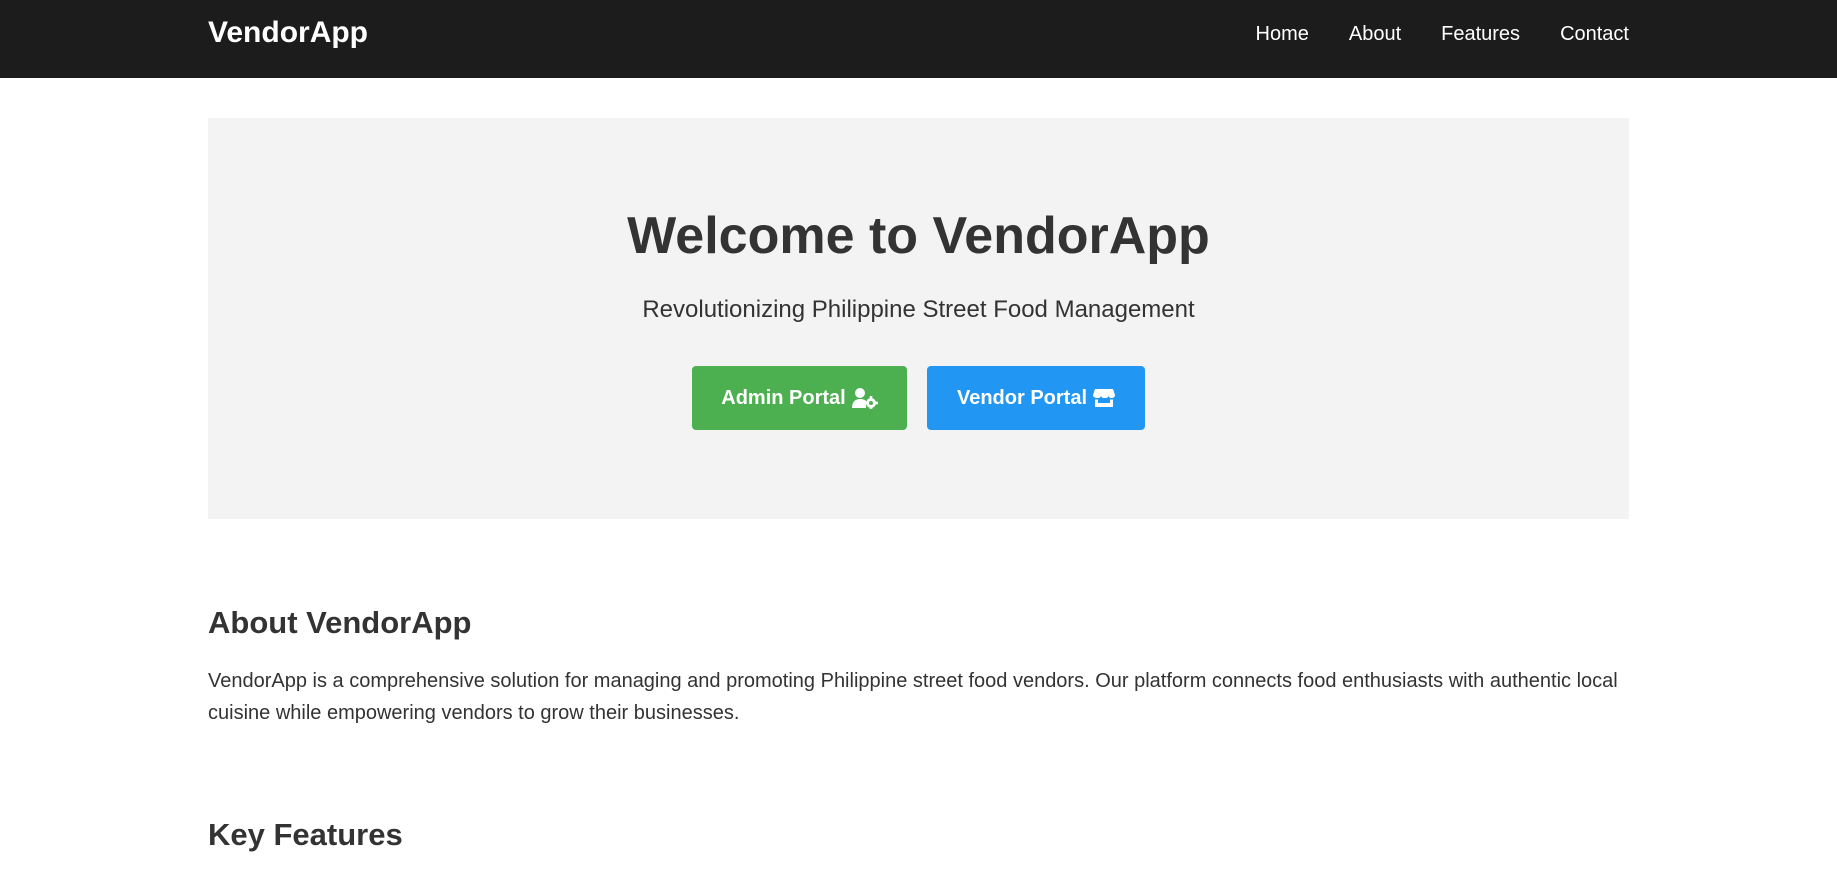  I want to click on brand-logo: VendorApp, so click(288, 33).